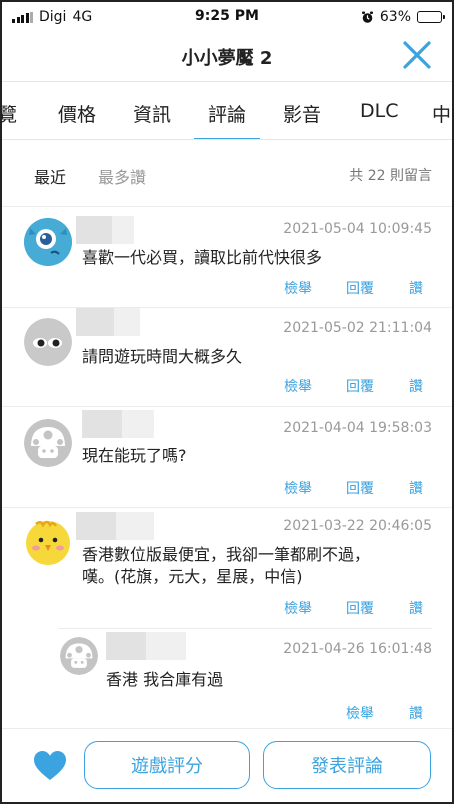 The width and height of the screenshot is (454, 804). I want to click on close-icon, so click(417, 55).